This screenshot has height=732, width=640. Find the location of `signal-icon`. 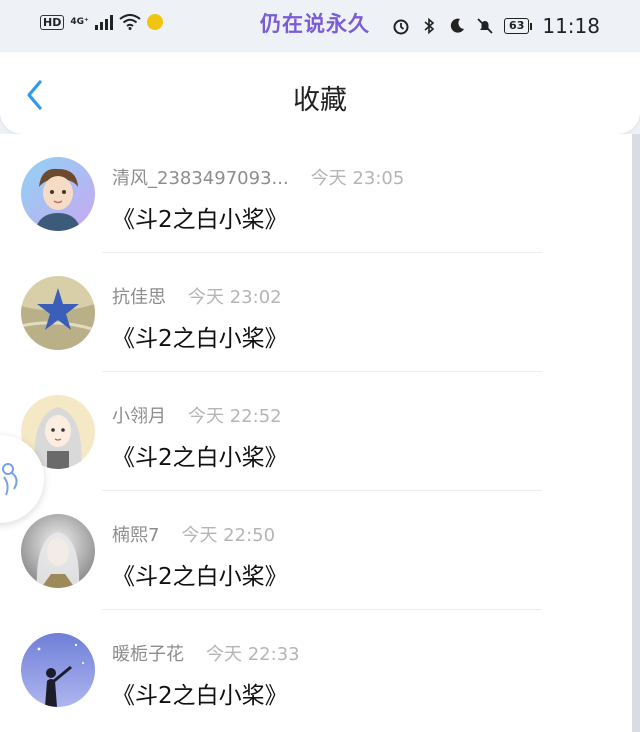

signal-icon is located at coordinates (103, 22).